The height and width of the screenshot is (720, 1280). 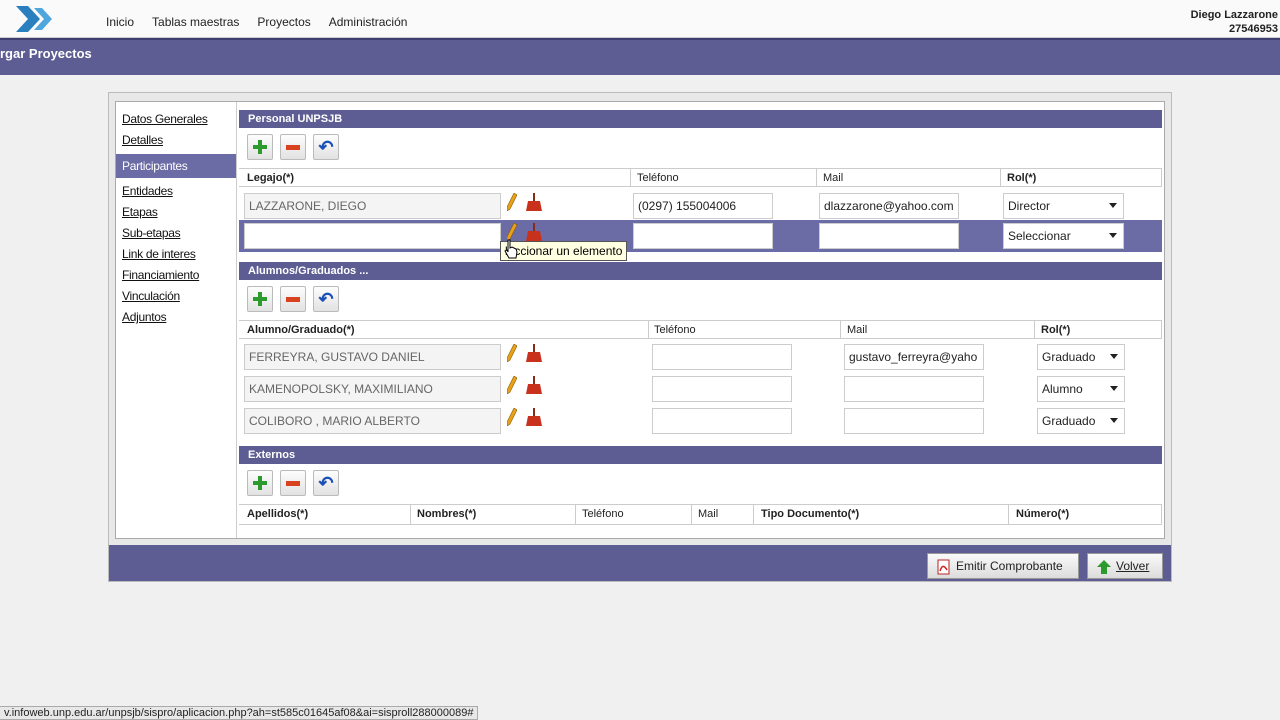 What do you see at coordinates (372, 389) in the screenshot?
I see `alumno-field: KAMENOPOLSKY, MAXIMILIANO` at bounding box center [372, 389].